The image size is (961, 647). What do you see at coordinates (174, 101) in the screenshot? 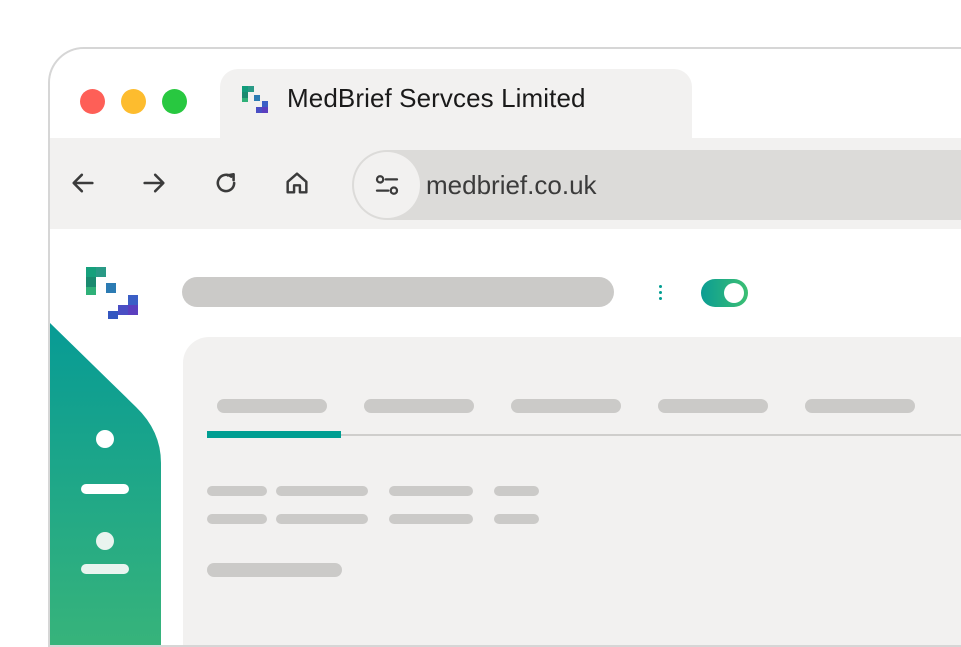
I see `maximize-window-button` at bounding box center [174, 101].